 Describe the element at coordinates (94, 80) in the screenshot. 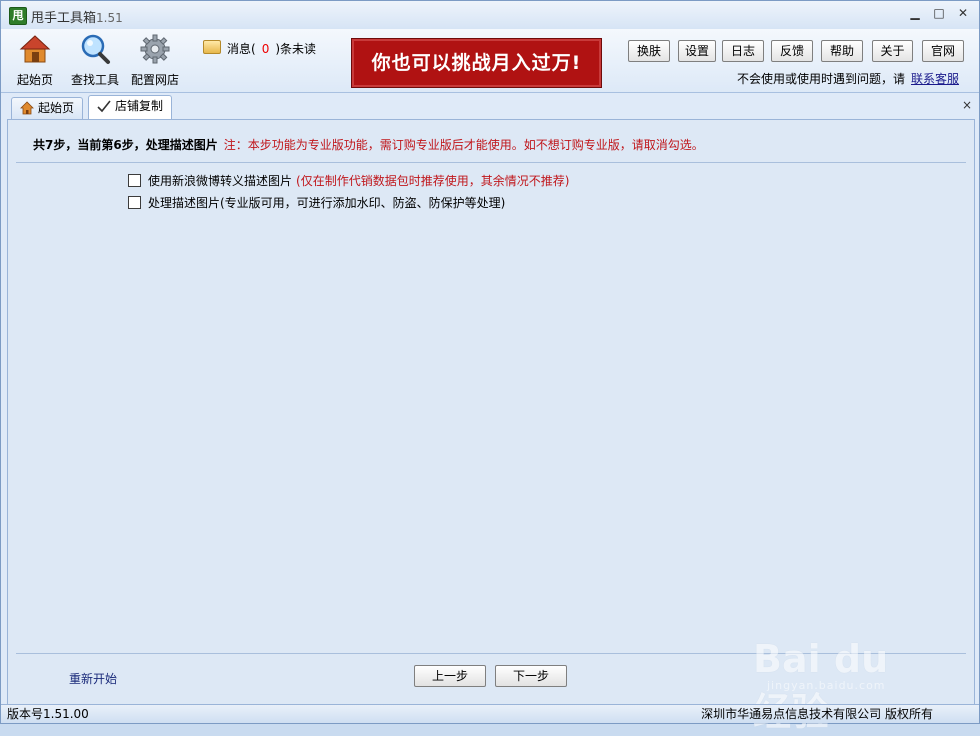

I see `find-tools-label: 查找工具` at that location.